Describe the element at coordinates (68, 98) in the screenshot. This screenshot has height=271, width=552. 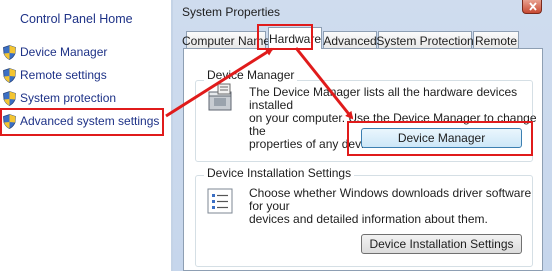
I see `sidebar-item-label: System protection` at that location.